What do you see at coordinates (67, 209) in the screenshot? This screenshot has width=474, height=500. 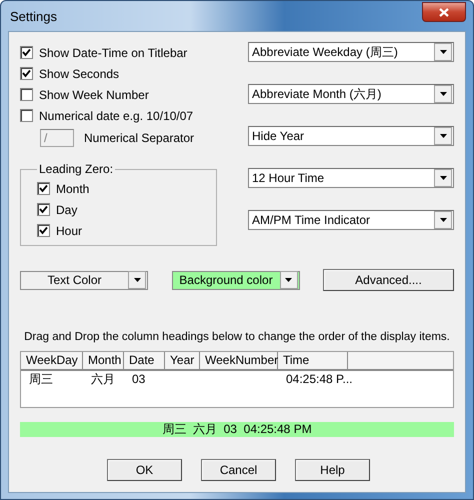 I see `checkbox-label: Day` at bounding box center [67, 209].